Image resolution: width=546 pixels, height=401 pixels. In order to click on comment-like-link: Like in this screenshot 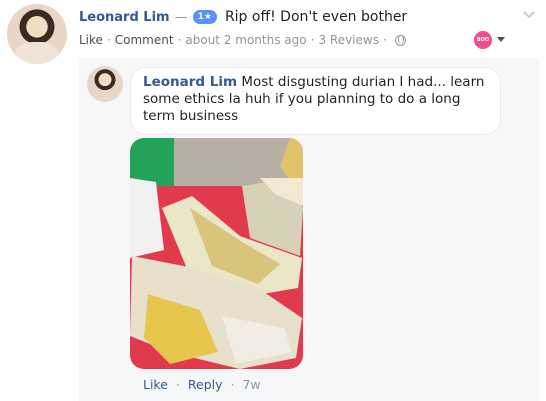, I will do `click(155, 384)`.